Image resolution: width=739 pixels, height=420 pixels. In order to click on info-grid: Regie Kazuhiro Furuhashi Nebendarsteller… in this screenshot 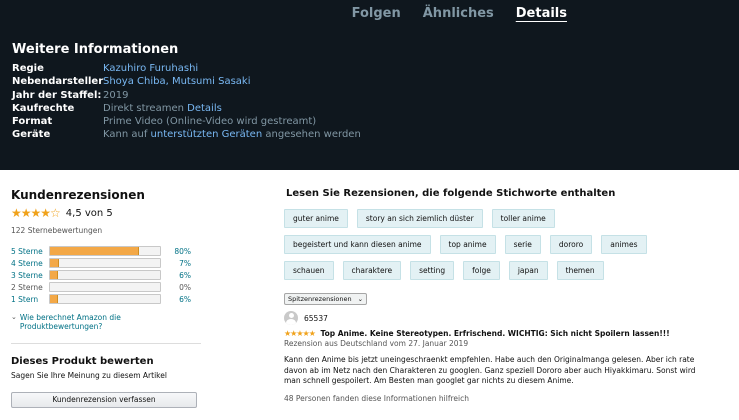, I will do `click(186, 102)`.